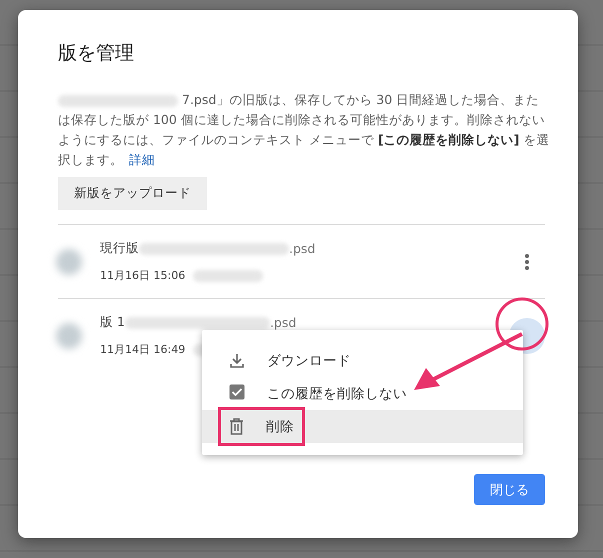 Image resolution: width=603 pixels, height=558 pixels. Describe the element at coordinates (119, 248) in the screenshot. I see `version-label: 現行版` at that location.